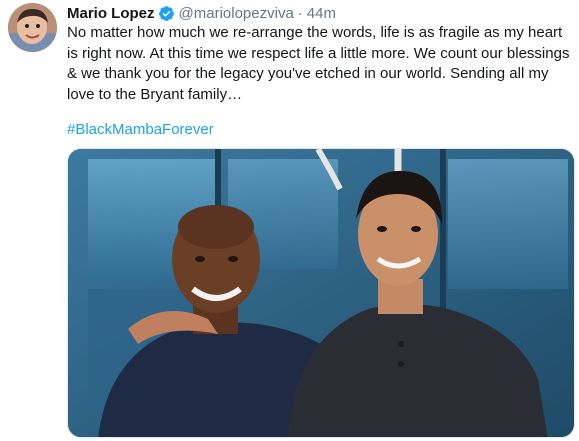 This screenshot has height=441, width=579. Describe the element at coordinates (236, 13) in the screenshot. I see `author-handle: @mariolopezviva` at that location.